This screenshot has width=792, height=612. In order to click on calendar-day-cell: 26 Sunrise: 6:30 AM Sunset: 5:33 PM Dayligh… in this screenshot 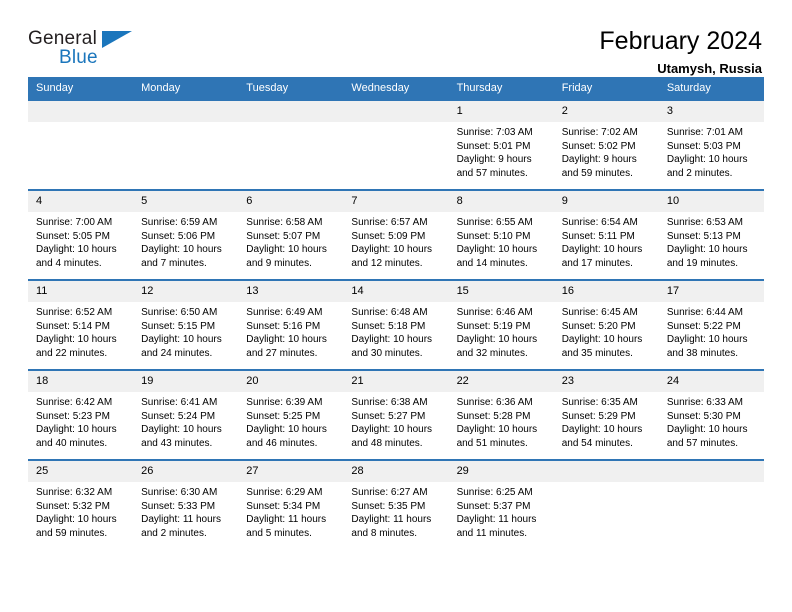, I will do `click(186, 504)`.